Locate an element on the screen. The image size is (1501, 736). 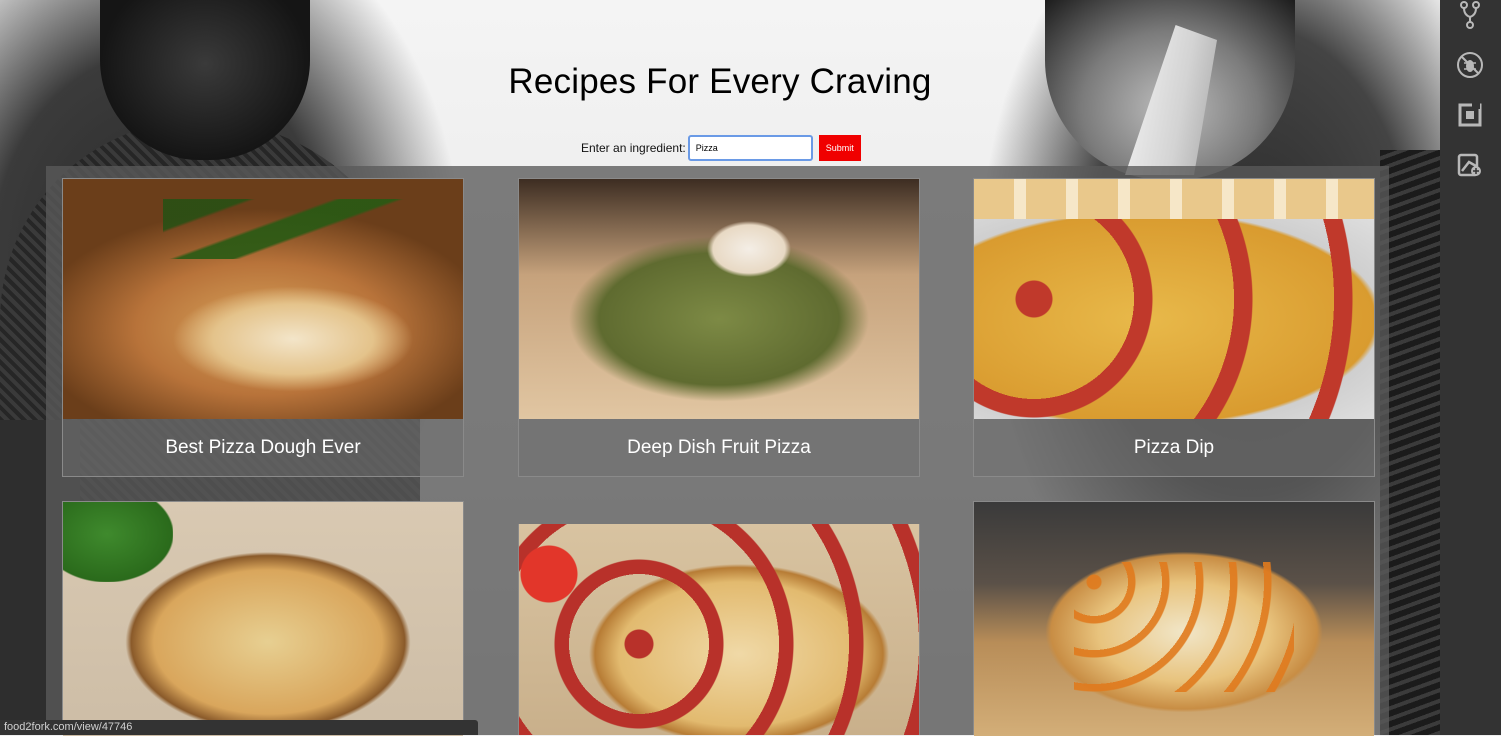
recipe-card: Deep Dish Fruit Pizza is located at coordinates (719, 327).